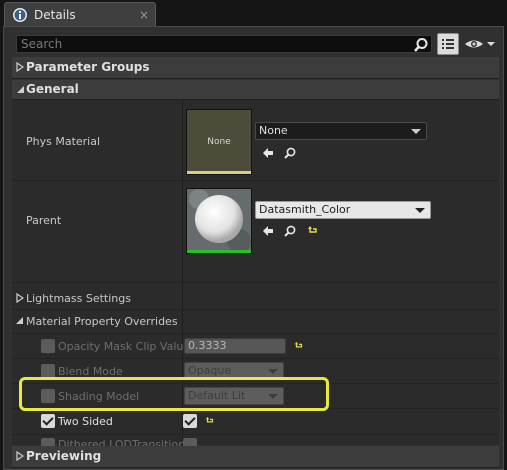  Describe the element at coordinates (78, 298) in the screenshot. I see `lightmass-settings-label: Lightmass Settings` at that location.